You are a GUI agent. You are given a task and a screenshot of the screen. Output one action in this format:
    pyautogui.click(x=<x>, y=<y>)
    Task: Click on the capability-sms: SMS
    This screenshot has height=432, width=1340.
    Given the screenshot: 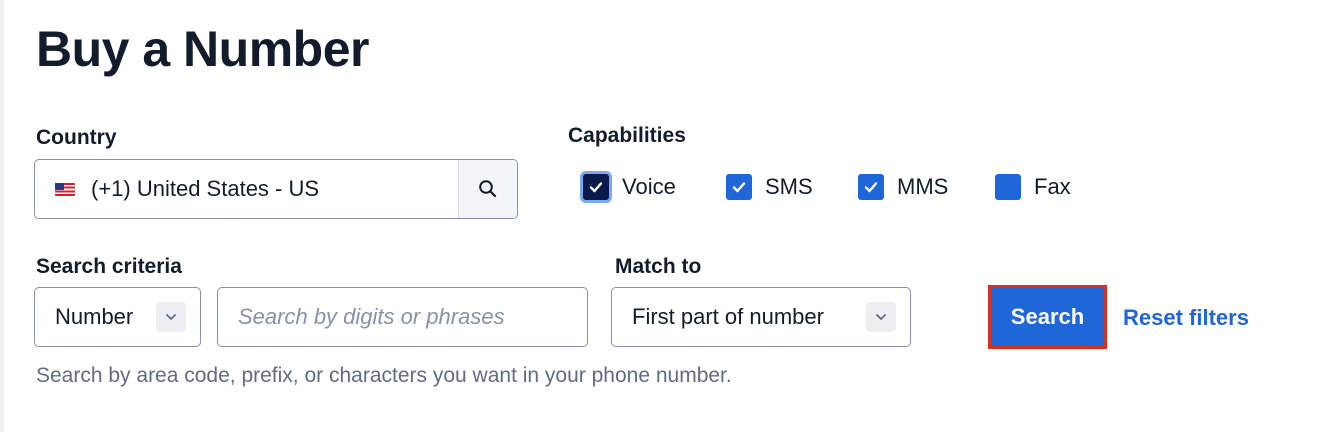 What is the action you would take?
    pyautogui.click(x=769, y=187)
    